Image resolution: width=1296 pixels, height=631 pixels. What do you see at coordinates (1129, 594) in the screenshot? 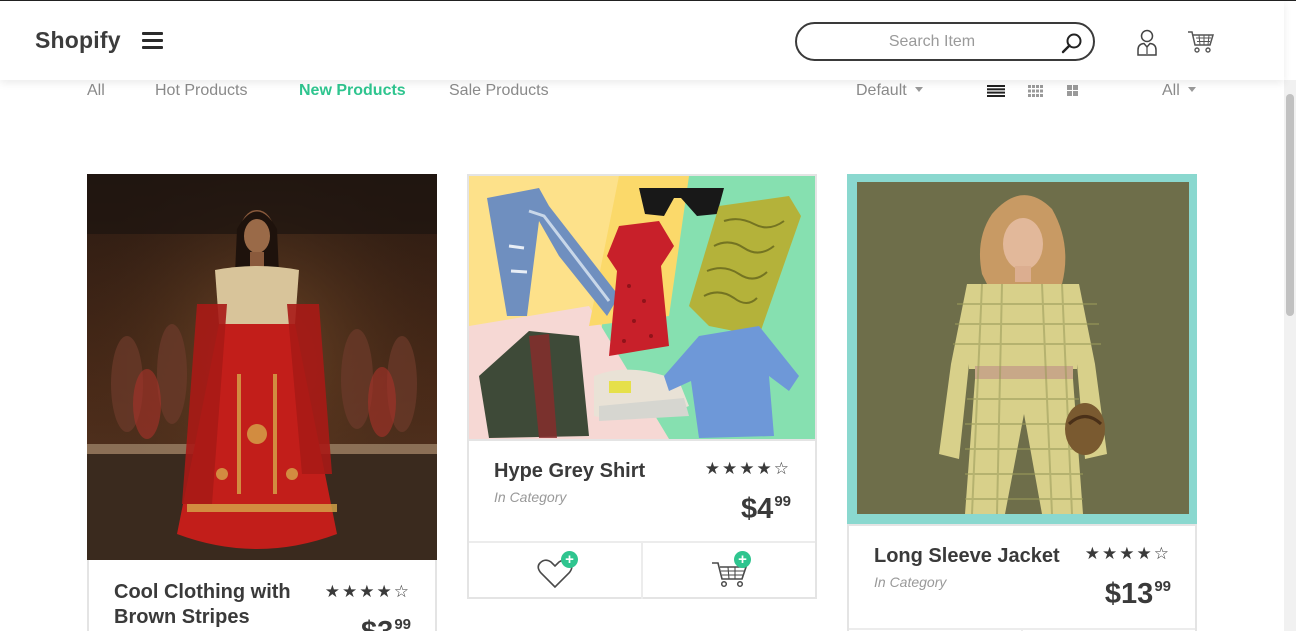
I see `price-main: $13` at bounding box center [1129, 594].